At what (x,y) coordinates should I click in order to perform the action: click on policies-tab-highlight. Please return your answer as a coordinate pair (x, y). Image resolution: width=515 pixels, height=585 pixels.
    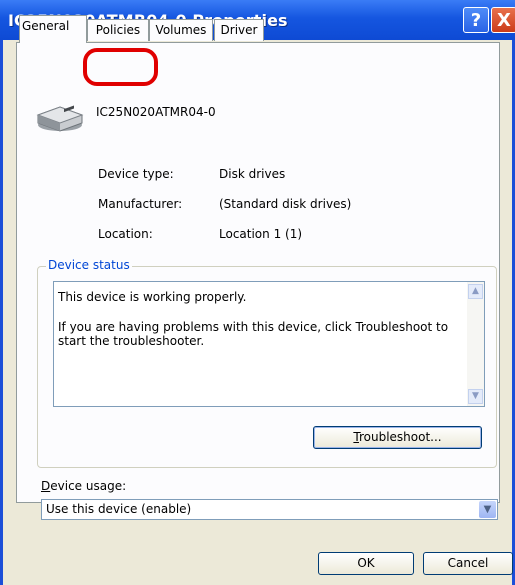
    Looking at the image, I should click on (120, 67).